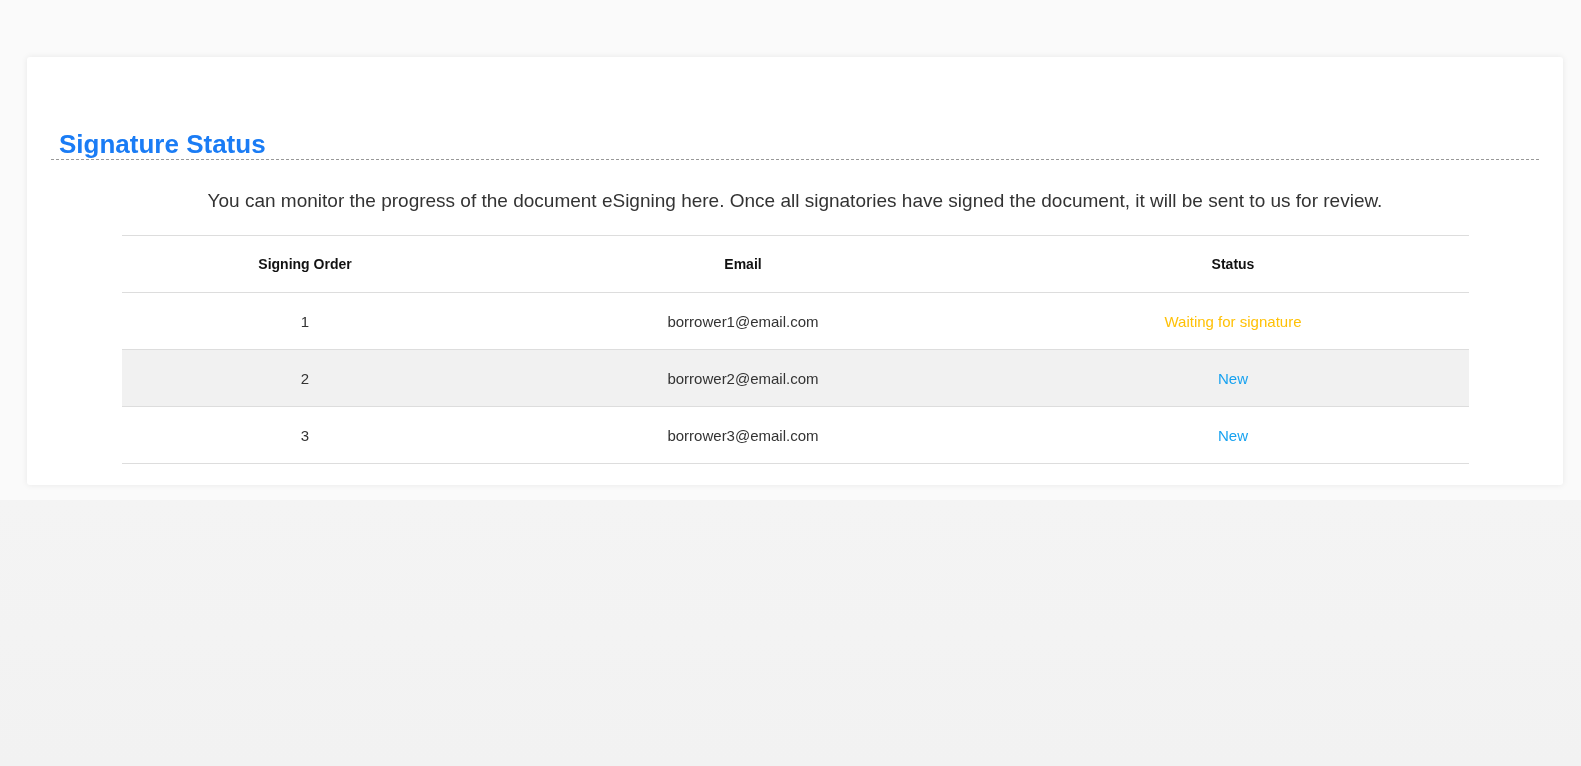 Image resolution: width=1581 pixels, height=766 pixels. Describe the element at coordinates (305, 321) in the screenshot. I see `table-cell: 1` at that location.